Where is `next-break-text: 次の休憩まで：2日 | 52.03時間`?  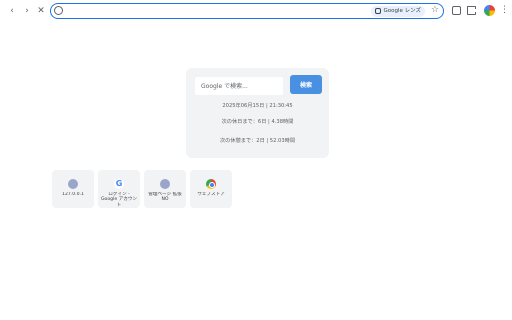
next-break-text: 次の休憩まで：2日 | 52.03時間 is located at coordinates (257, 141).